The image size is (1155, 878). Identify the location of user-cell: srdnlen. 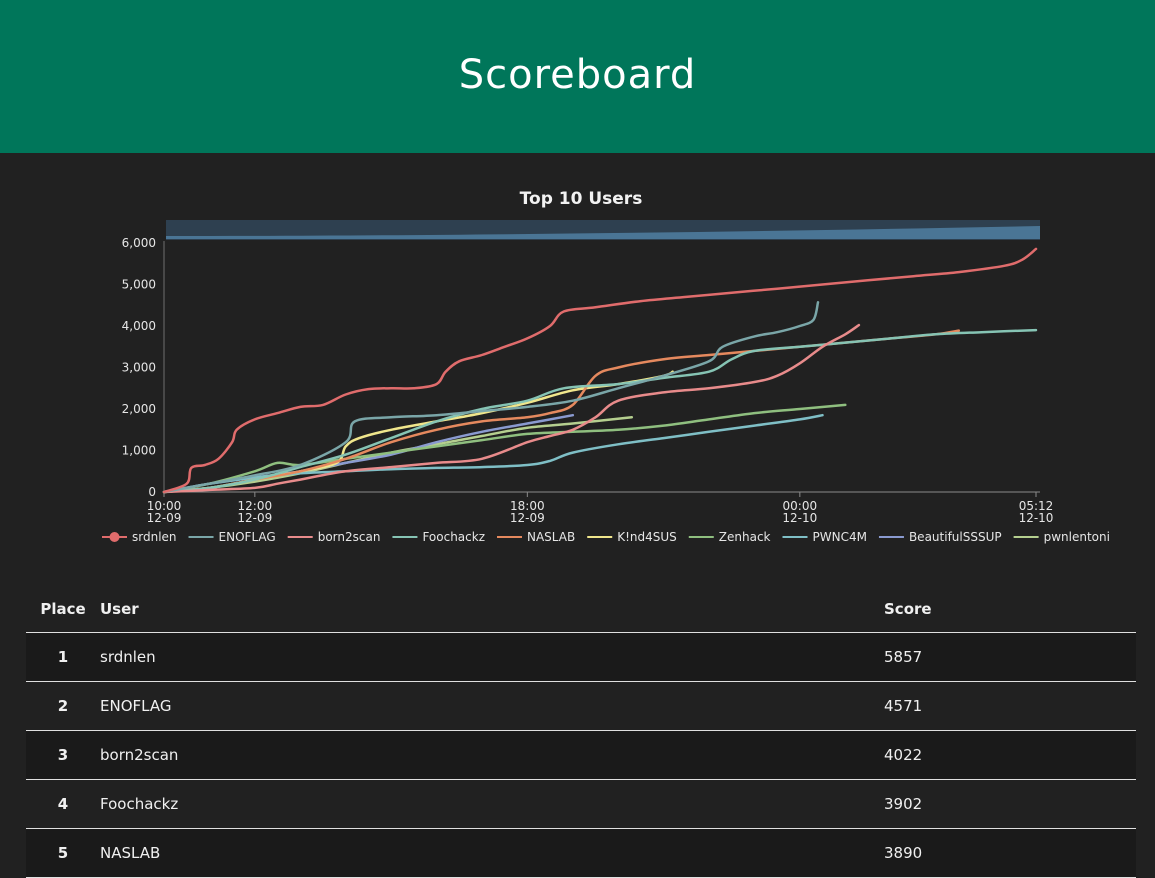
(492, 657).